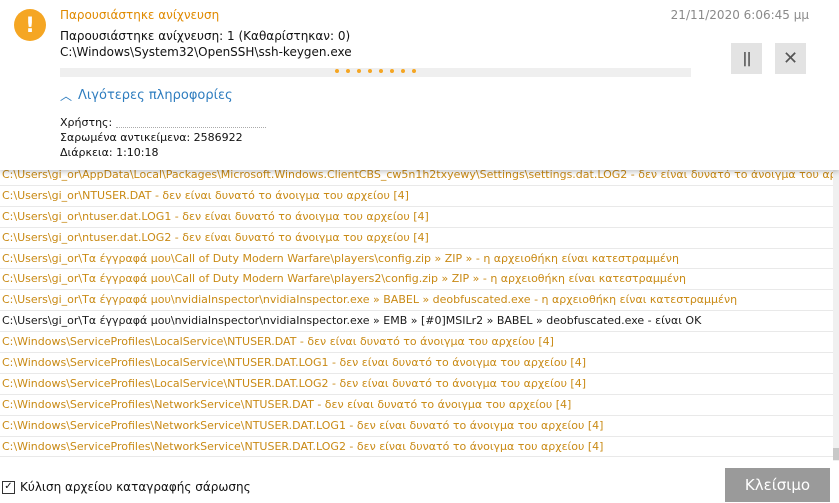 Image resolution: width=839 pixels, height=503 pixels. What do you see at coordinates (140, 15) in the screenshot?
I see `notification-title: Παρουσιάστηκε ανίχνευση` at bounding box center [140, 15].